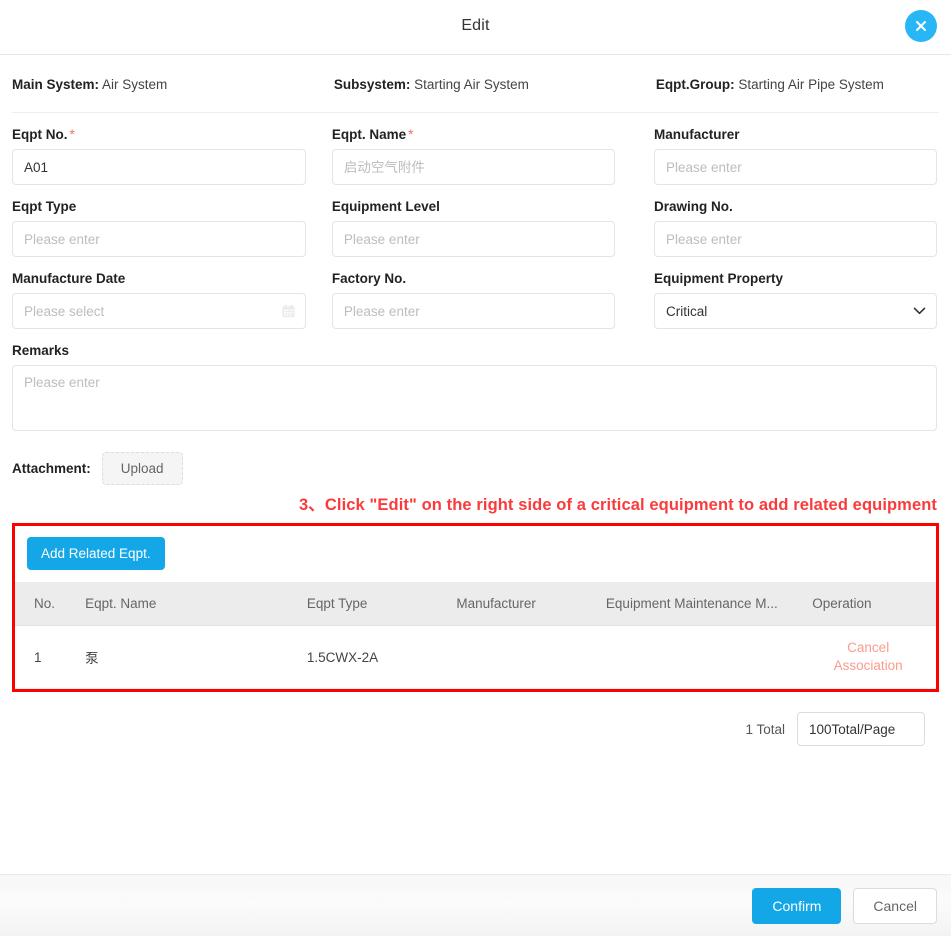 The image size is (951, 936). What do you see at coordinates (473, 167) in the screenshot?
I see `eqpt-name-input` at bounding box center [473, 167].